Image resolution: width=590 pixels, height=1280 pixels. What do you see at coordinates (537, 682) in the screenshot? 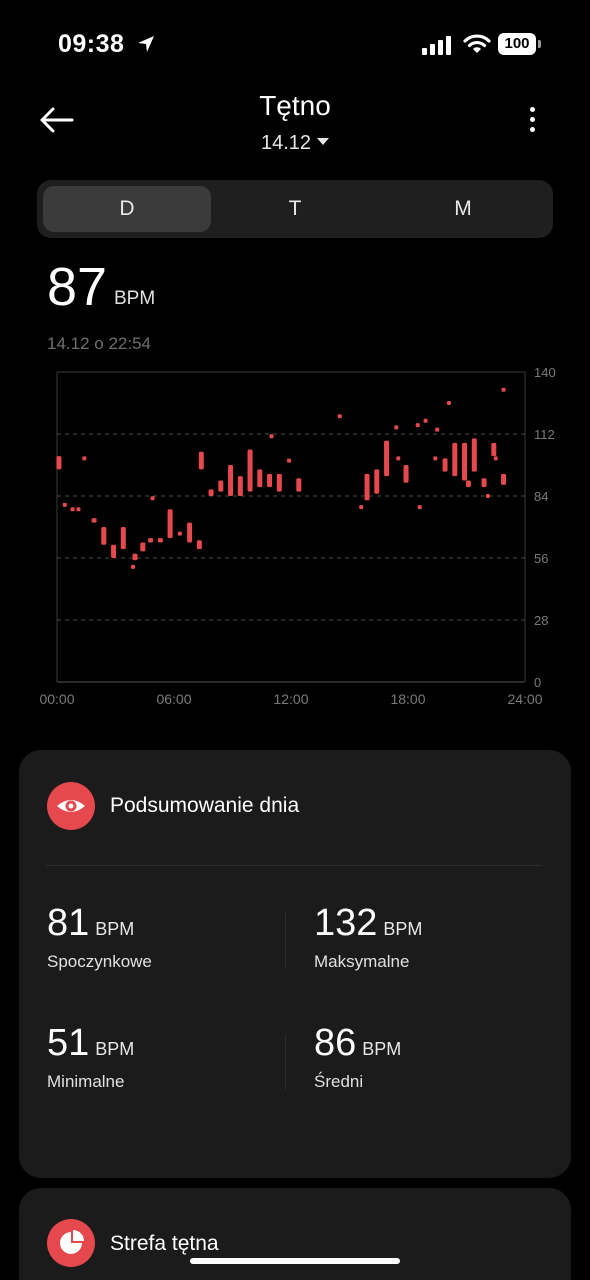
I see `y-tick-label: 0` at bounding box center [537, 682].